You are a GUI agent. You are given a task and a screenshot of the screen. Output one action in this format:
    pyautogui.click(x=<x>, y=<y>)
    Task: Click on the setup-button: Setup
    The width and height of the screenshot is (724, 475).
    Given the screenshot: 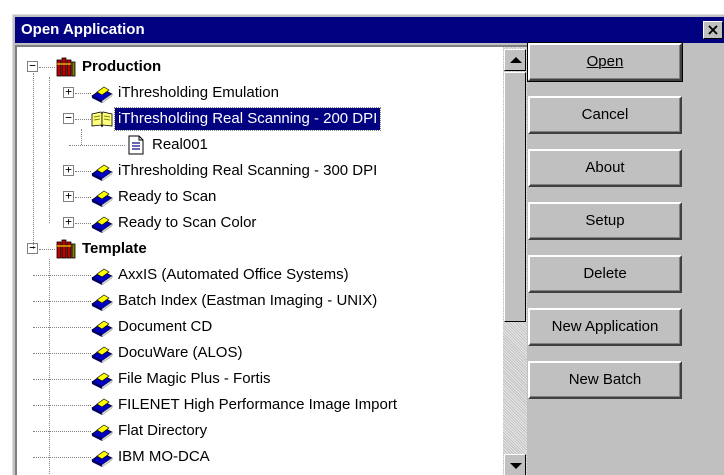 What is the action you would take?
    pyautogui.click(x=605, y=221)
    